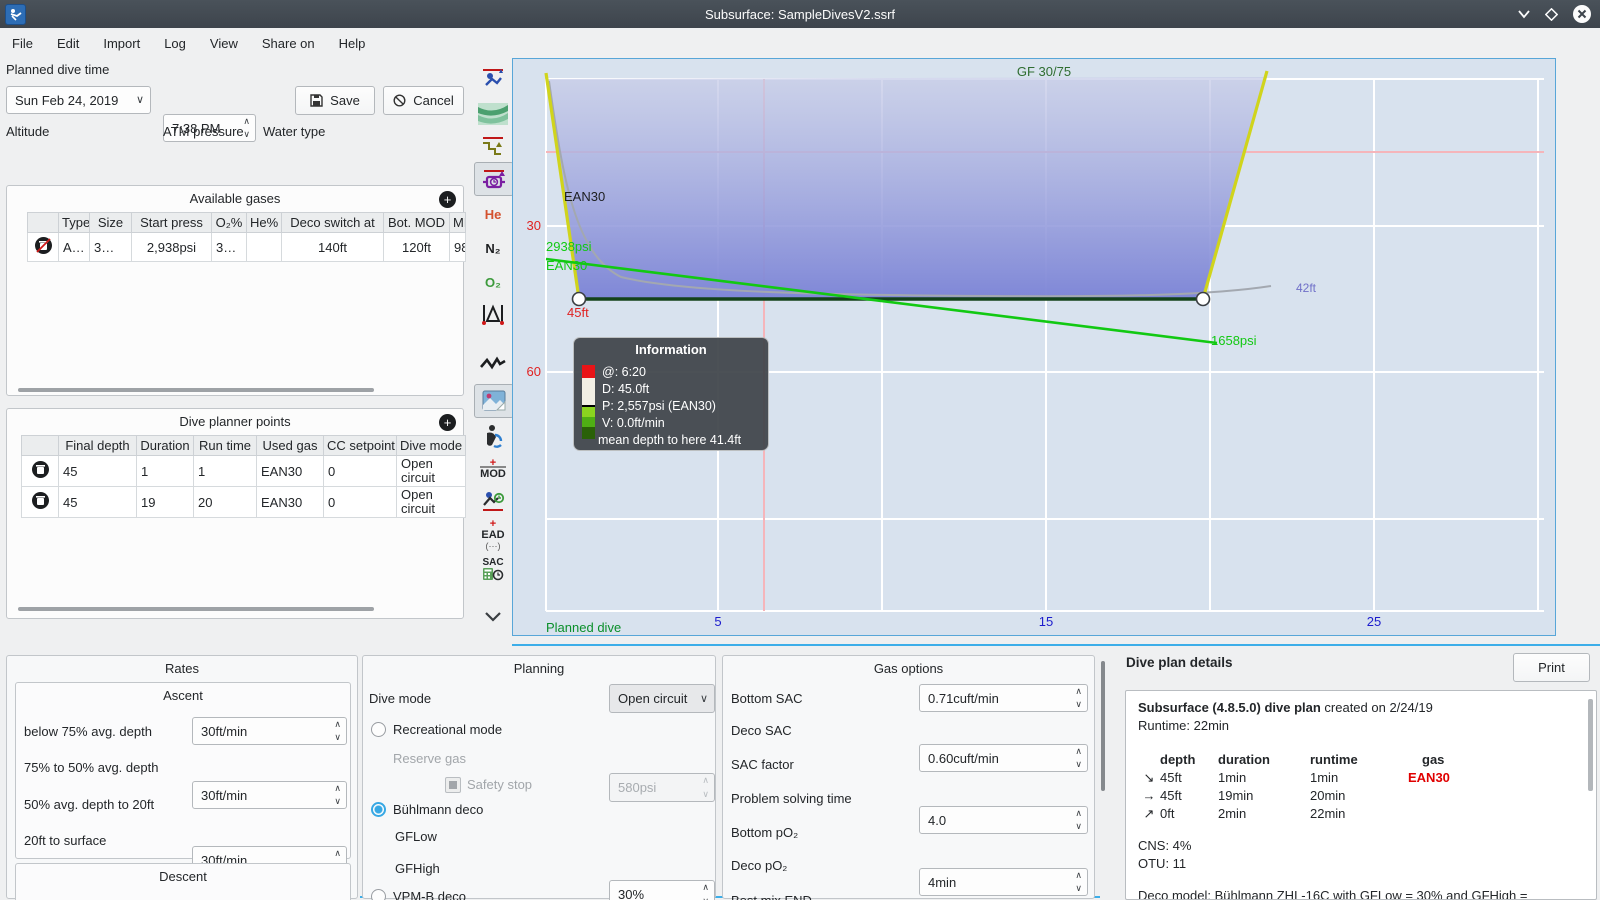  What do you see at coordinates (423, 100) in the screenshot?
I see `cancel-button: Cancel` at bounding box center [423, 100].